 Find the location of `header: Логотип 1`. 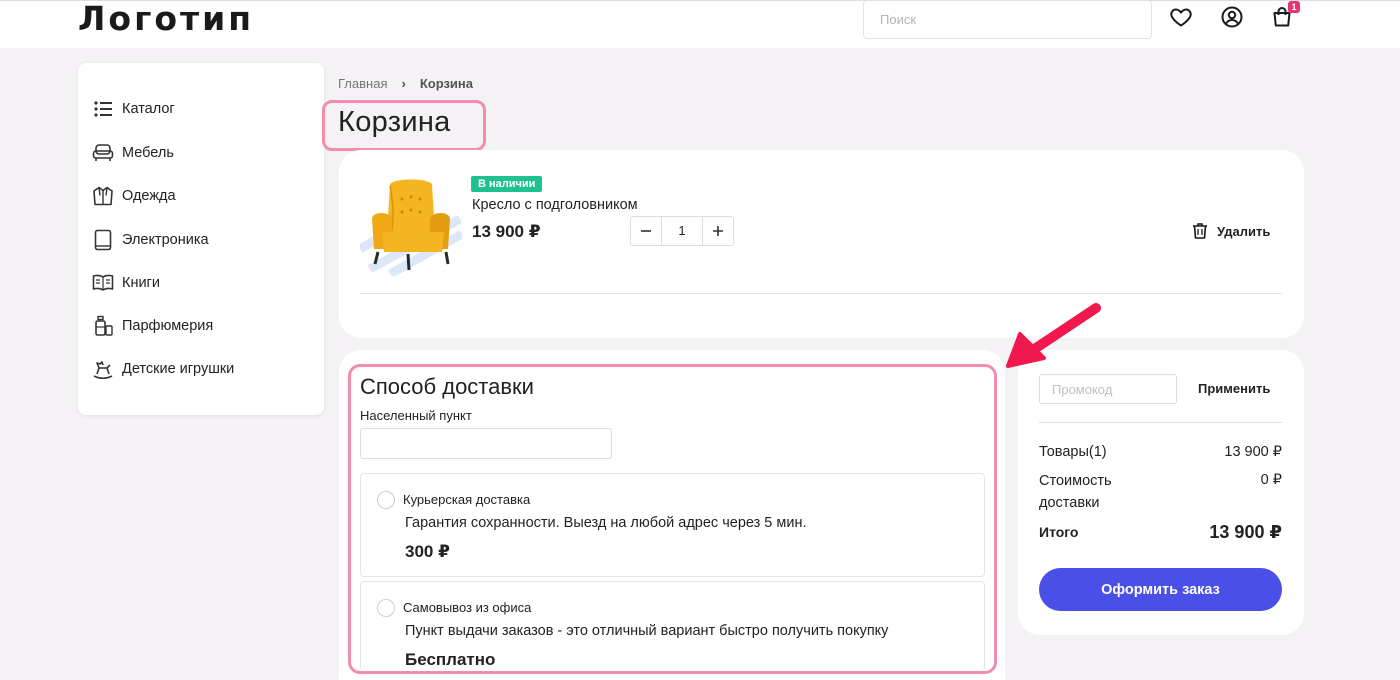

header: Логотип 1 is located at coordinates (700, 24).